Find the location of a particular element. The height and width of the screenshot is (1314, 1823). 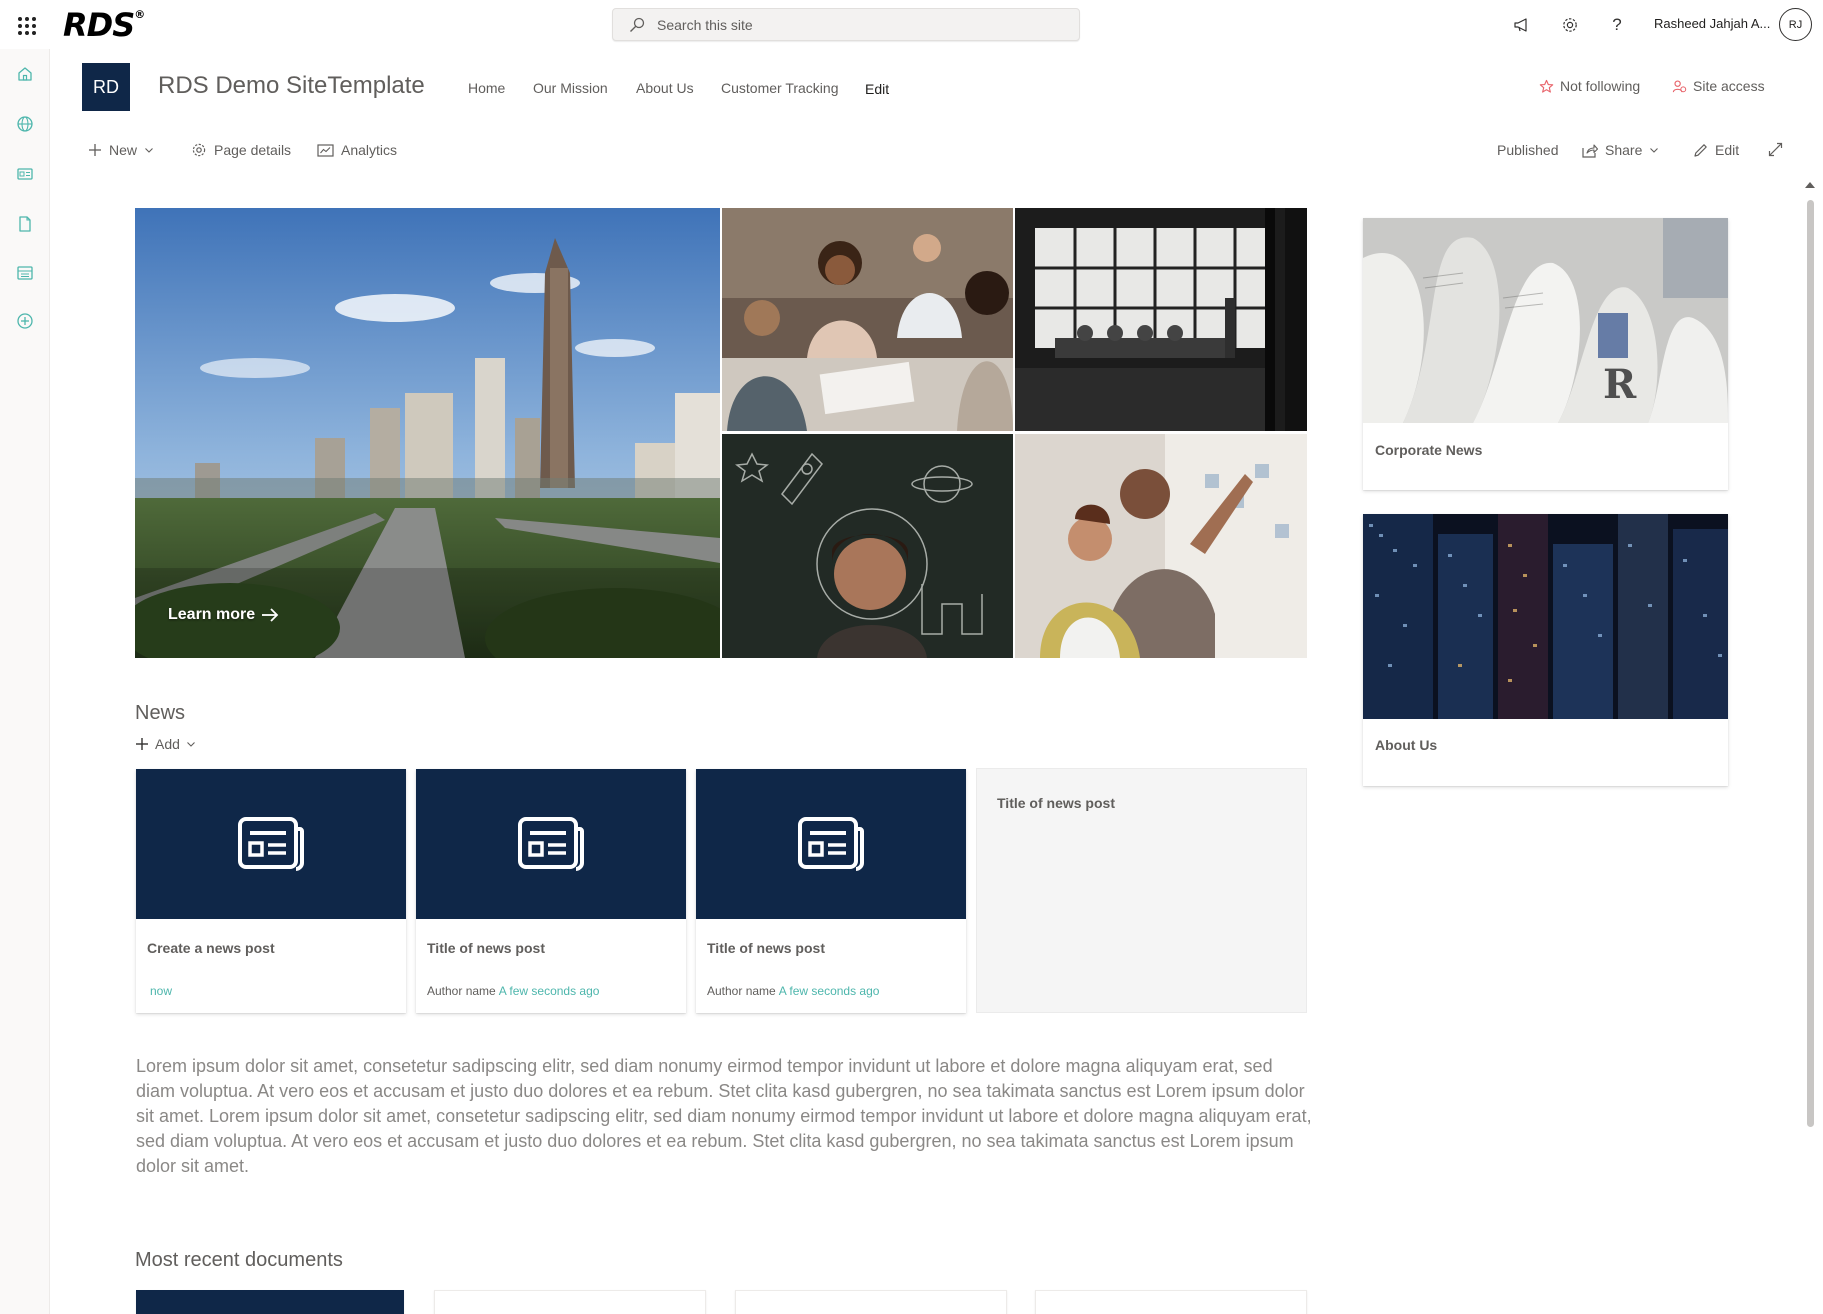

child-chalkboard-image is located at coordinates (867, 546).